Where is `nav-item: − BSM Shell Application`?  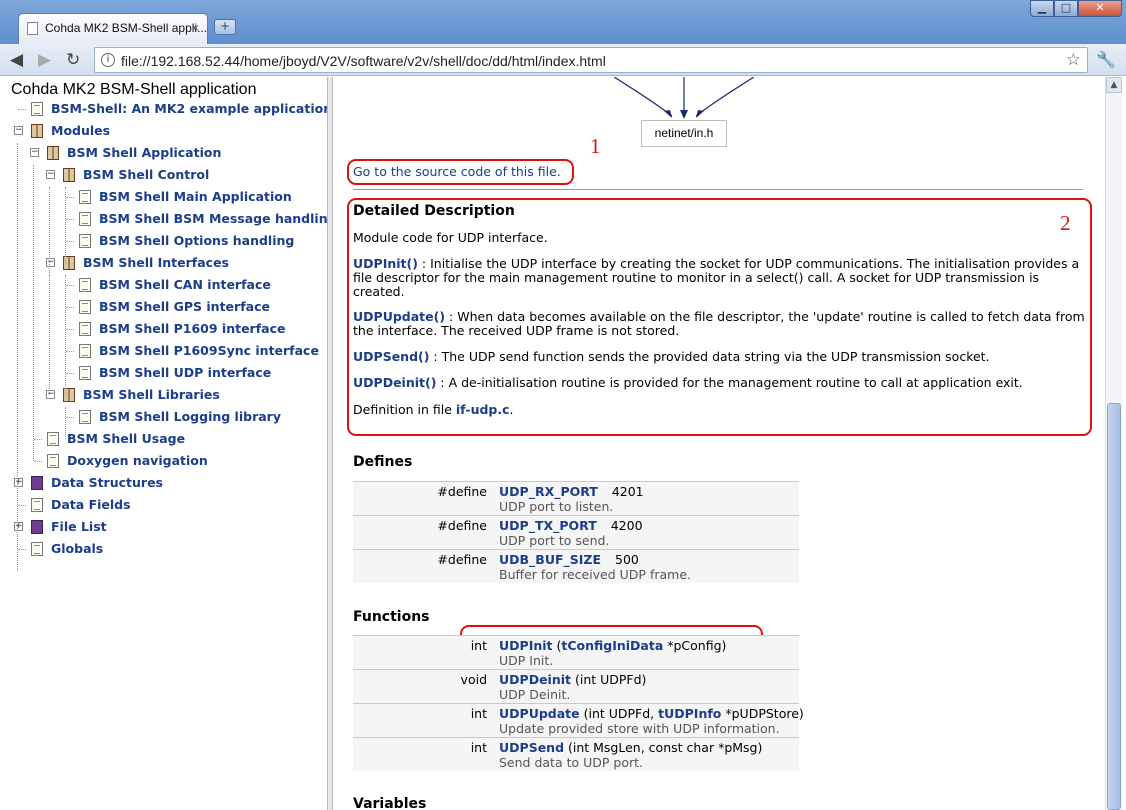
nav-item: − BSM Shell Application is located at coordinates (163, 153).